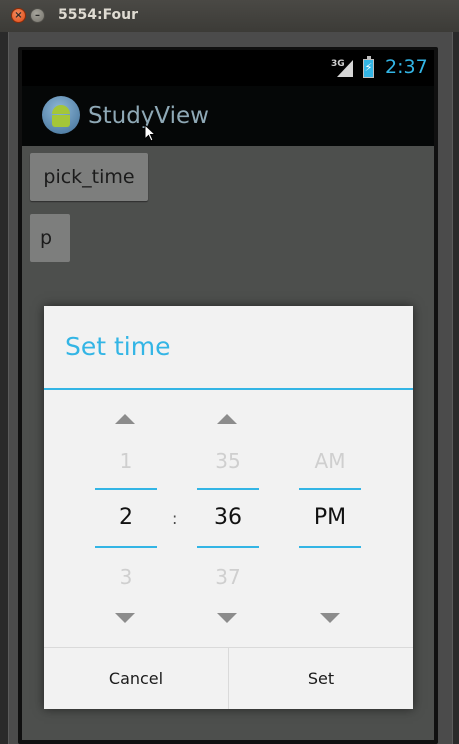  I want to click on charging-icon: ⚡, so click(368, 67).